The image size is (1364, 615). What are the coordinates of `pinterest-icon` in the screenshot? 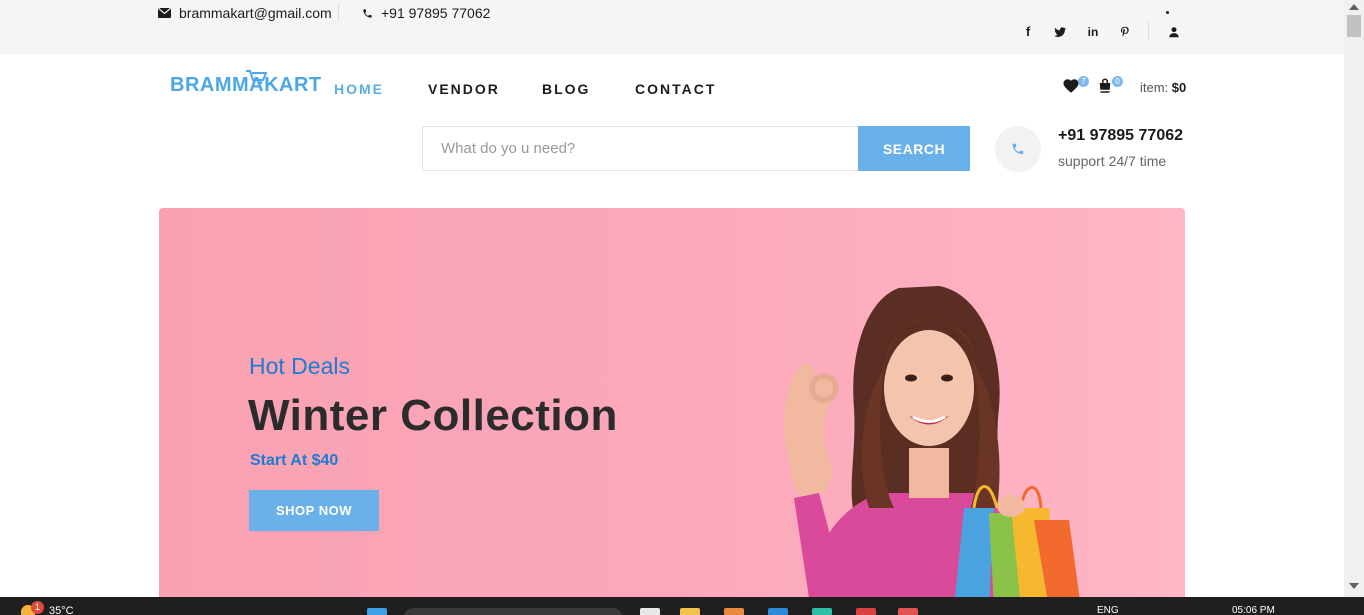 It's located at (1125, 32).